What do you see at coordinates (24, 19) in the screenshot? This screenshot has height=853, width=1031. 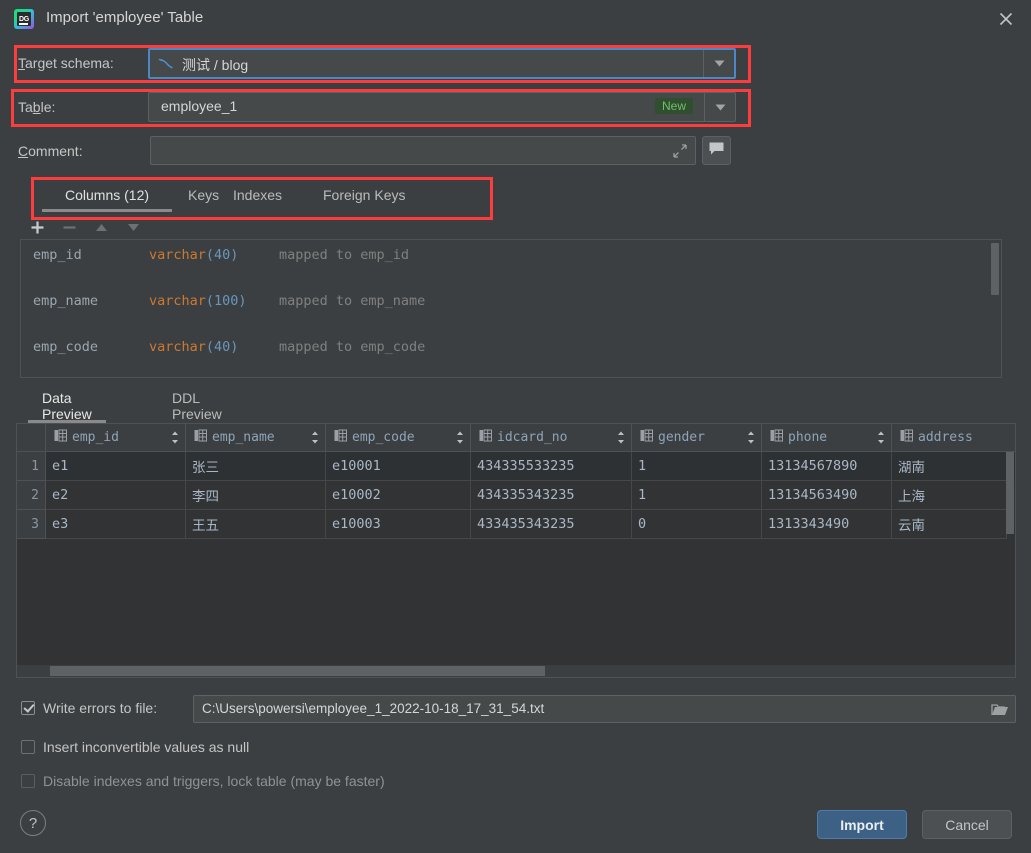 I see `datagrip-logo-icon: DG` at bounding box center [24, 19].